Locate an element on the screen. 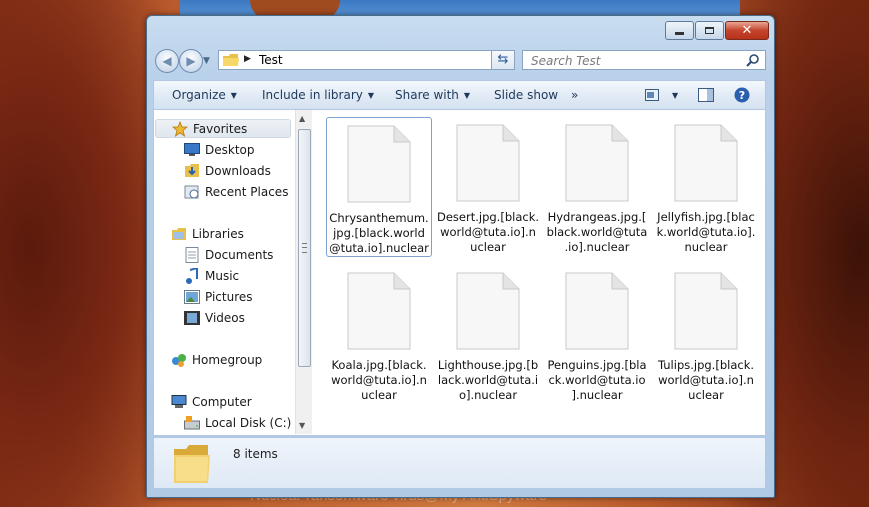 This screenshot has width=869, height=507. sidebar-item-label: Pictures is located at coordinates (229, 296).